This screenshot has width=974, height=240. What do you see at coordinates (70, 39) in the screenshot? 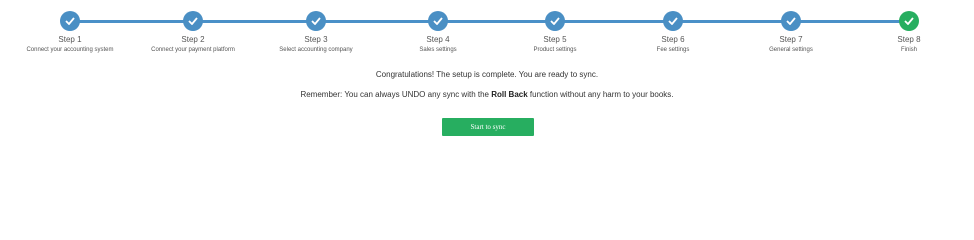
I see `step-1-label: Step 1` at bounding box center [70, 39].